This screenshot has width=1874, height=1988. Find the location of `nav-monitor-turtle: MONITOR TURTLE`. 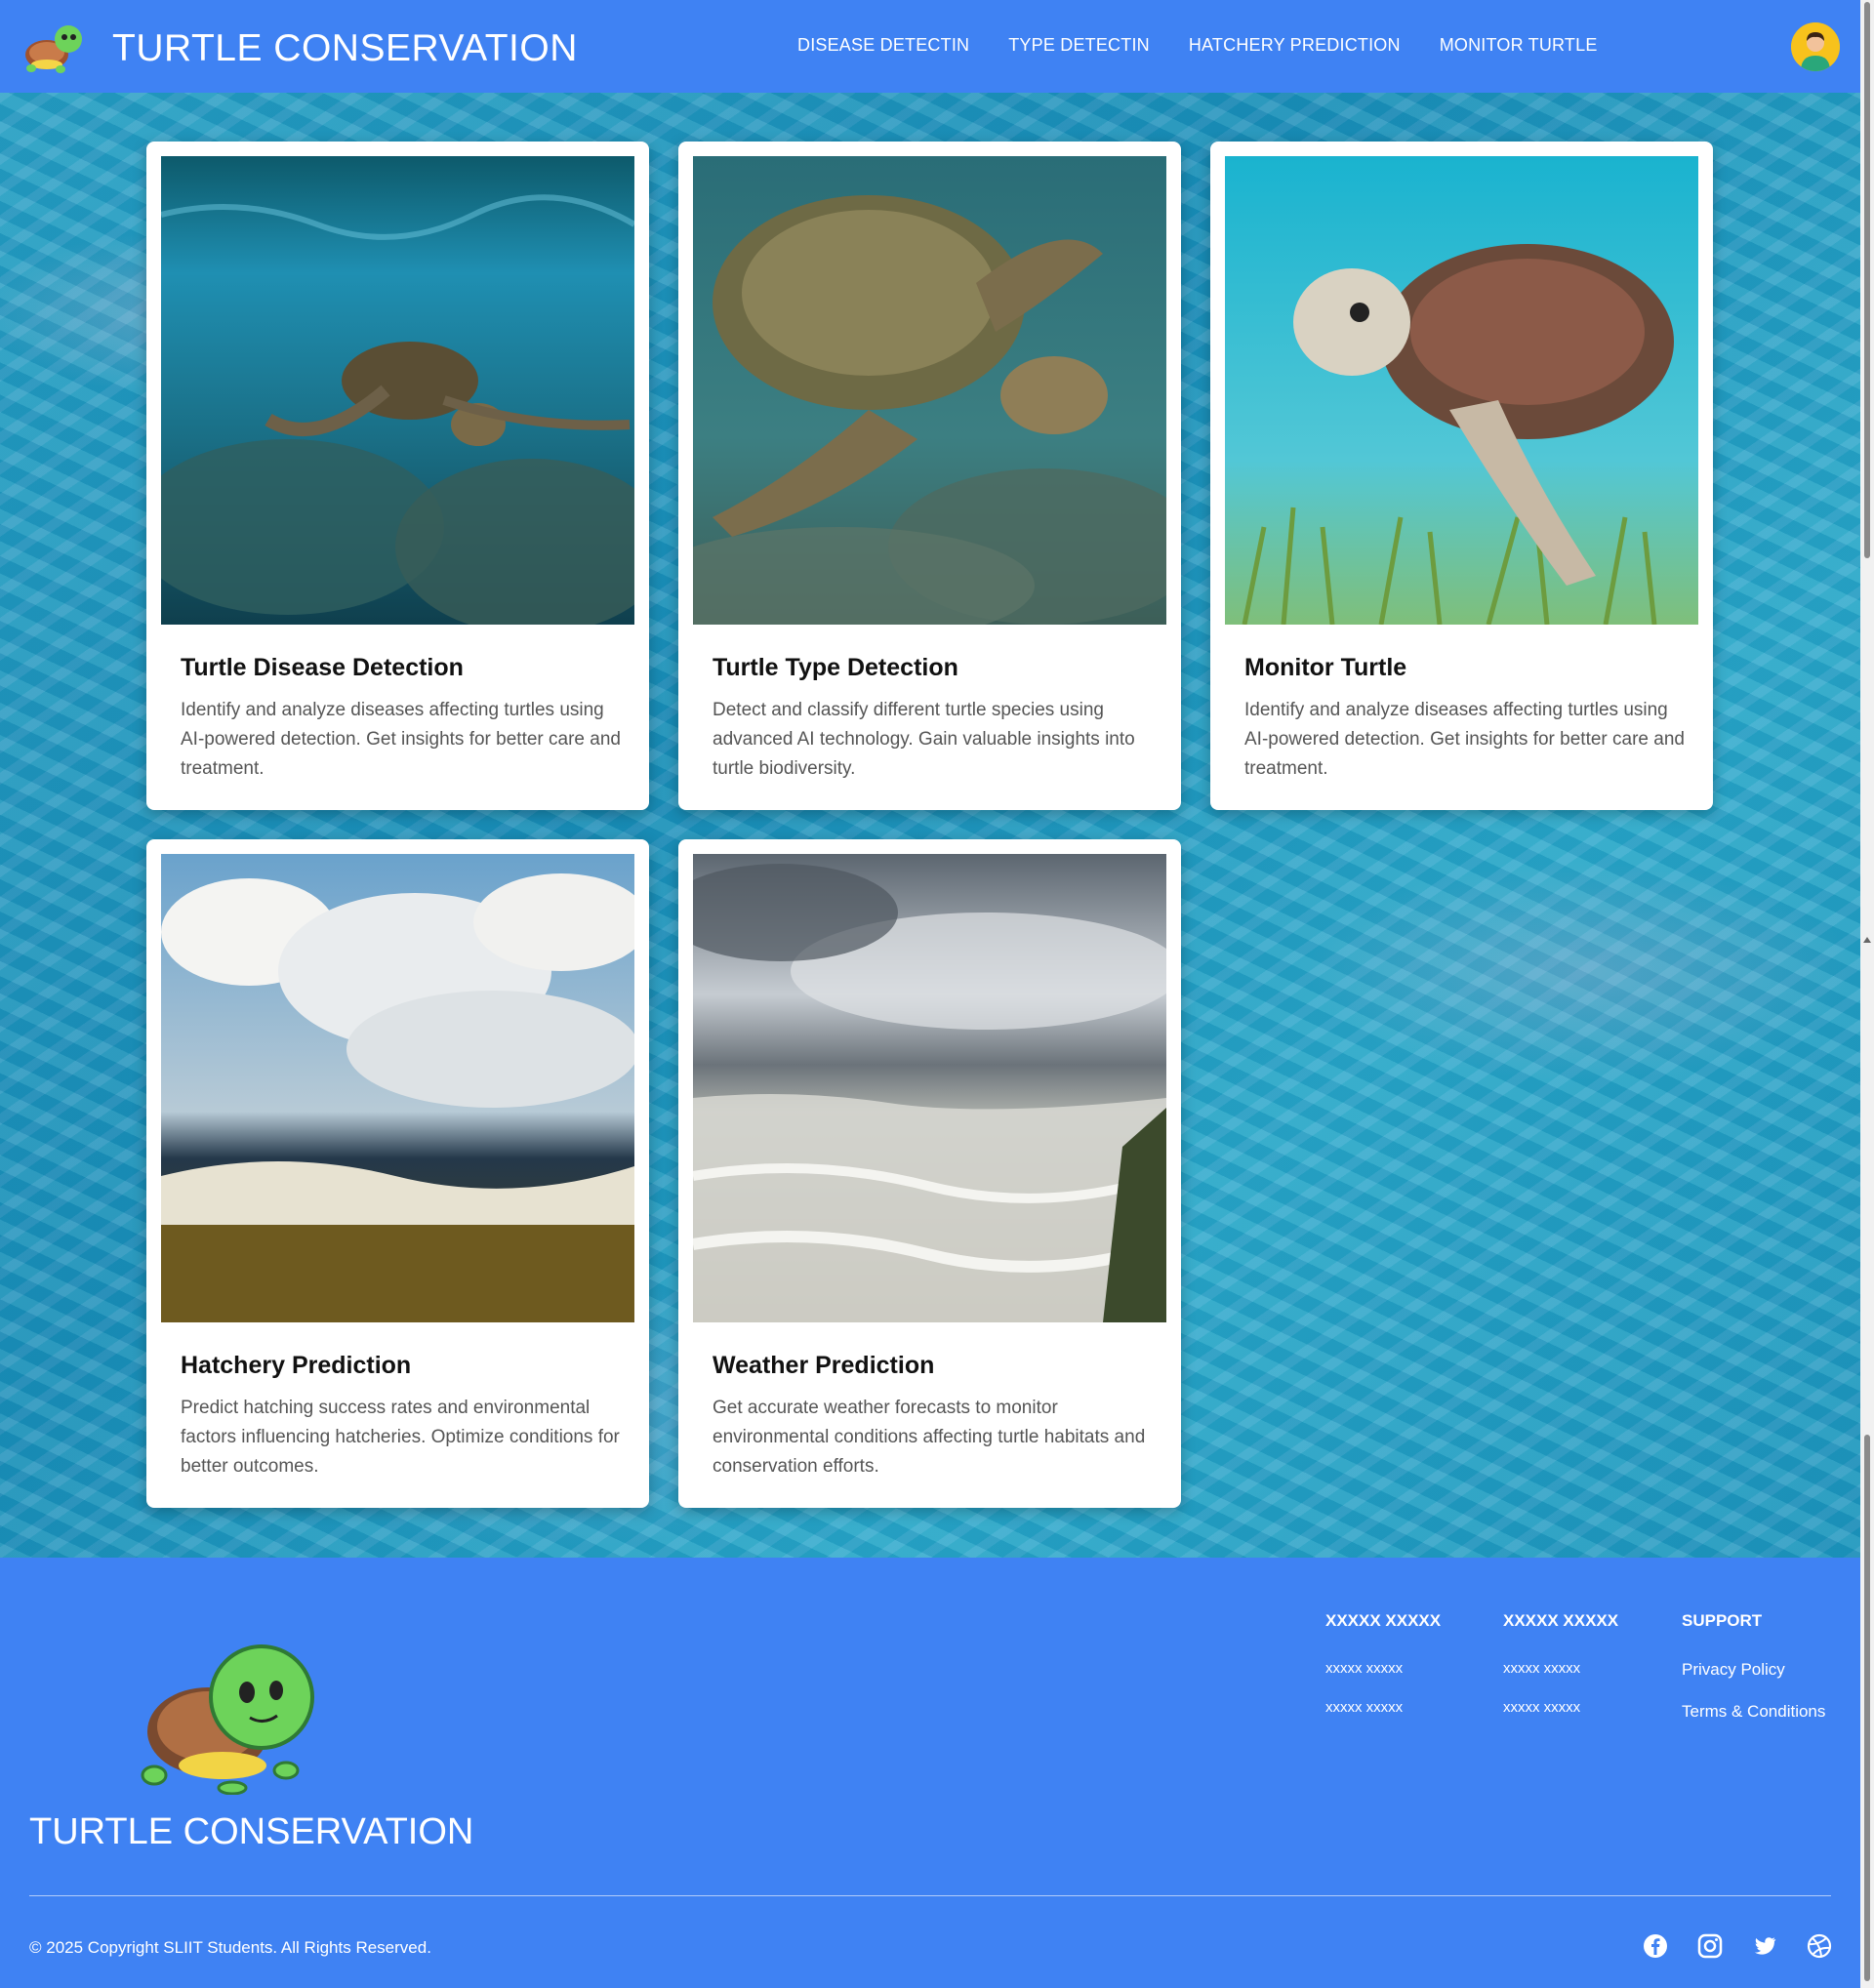

nav-monitor-turtle: MONITOR TURTLE is located at coordinates (1519, 45).